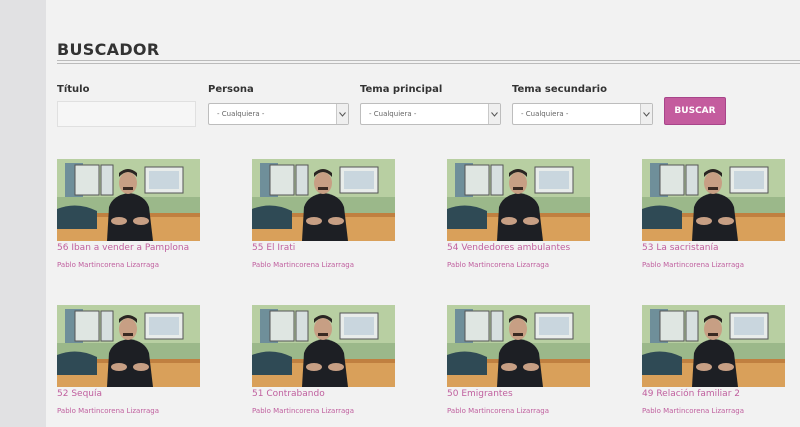 This screenshot has width=800, height=427. I want to click on persona-select-value: - Cualquiera -, so click(241, 114).